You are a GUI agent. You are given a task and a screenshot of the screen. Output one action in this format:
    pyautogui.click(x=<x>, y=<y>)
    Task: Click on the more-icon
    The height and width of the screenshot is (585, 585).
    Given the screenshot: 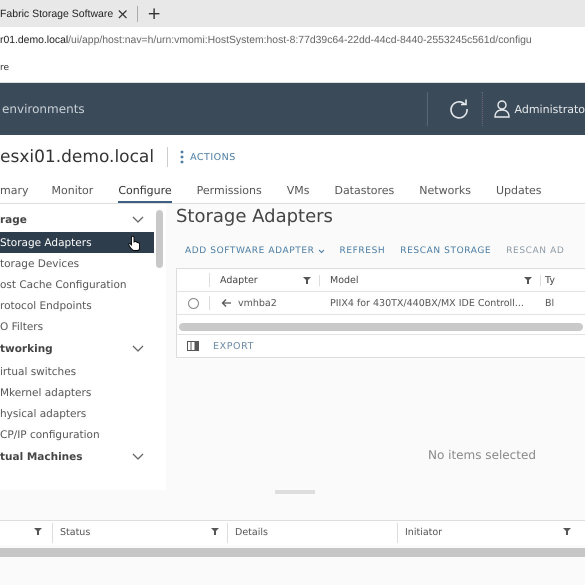 What is the action you would take?
    pyautogui.click(x=182, y=157)
    